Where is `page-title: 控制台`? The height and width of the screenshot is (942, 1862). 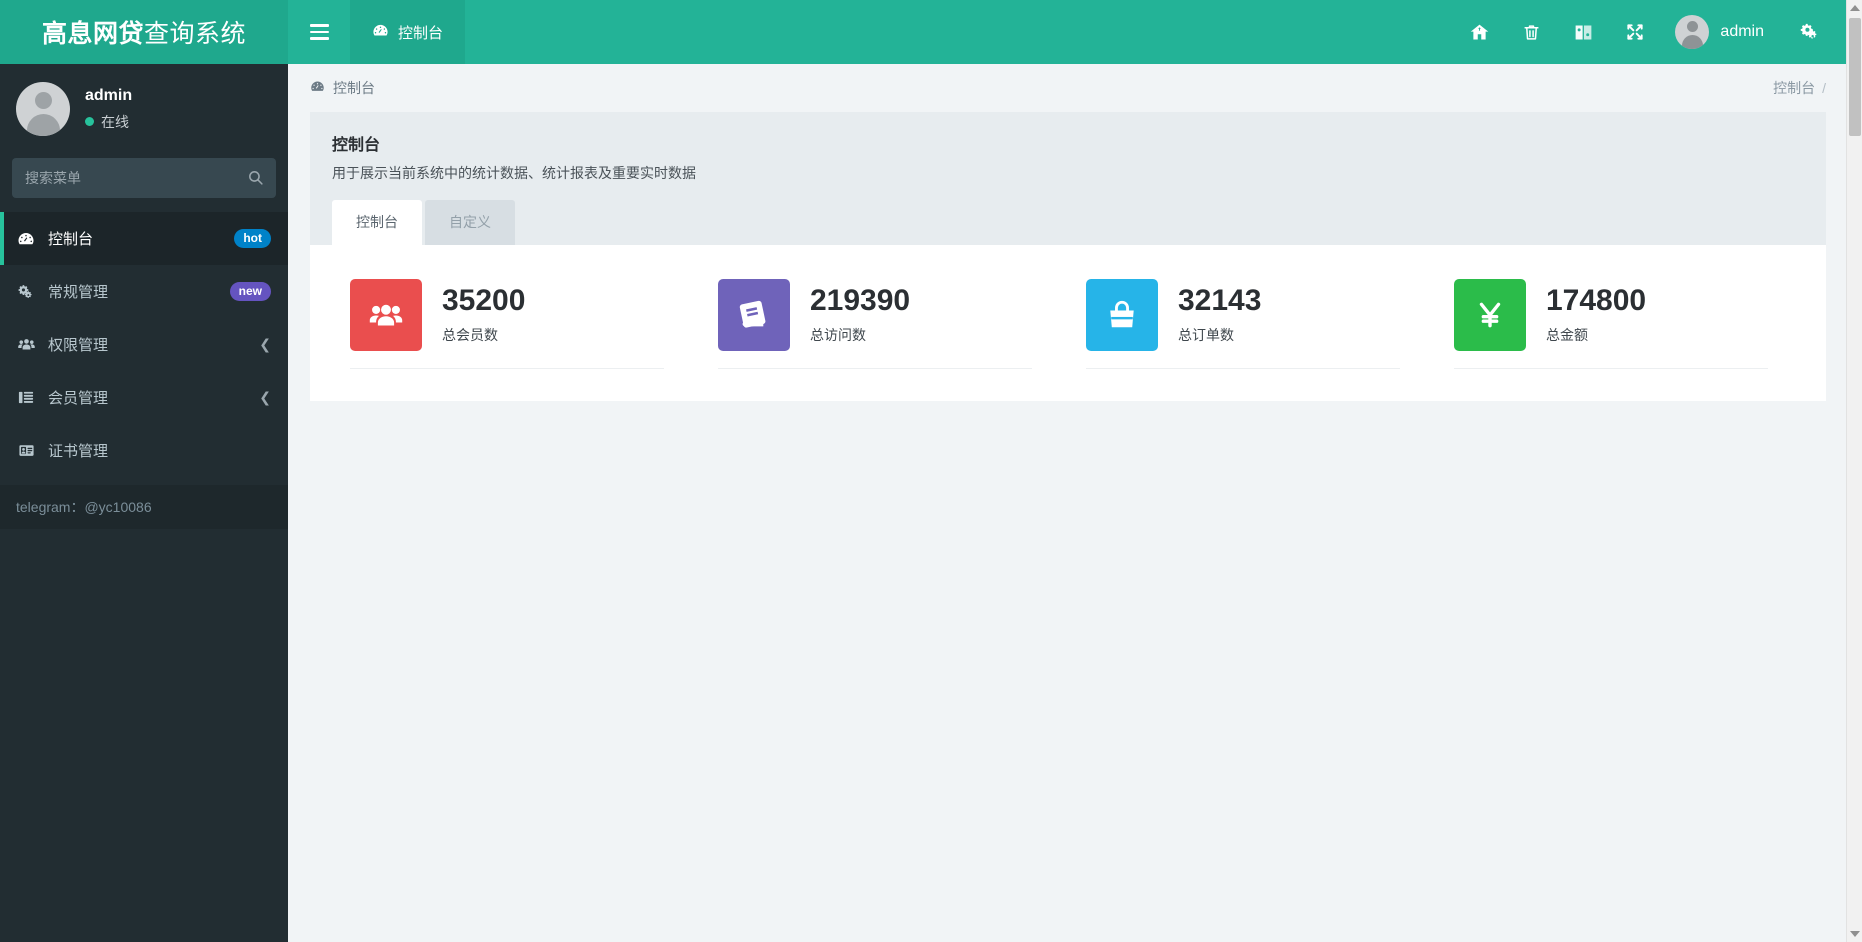
page-title: 控制台 is located at coordinates (356, 145).